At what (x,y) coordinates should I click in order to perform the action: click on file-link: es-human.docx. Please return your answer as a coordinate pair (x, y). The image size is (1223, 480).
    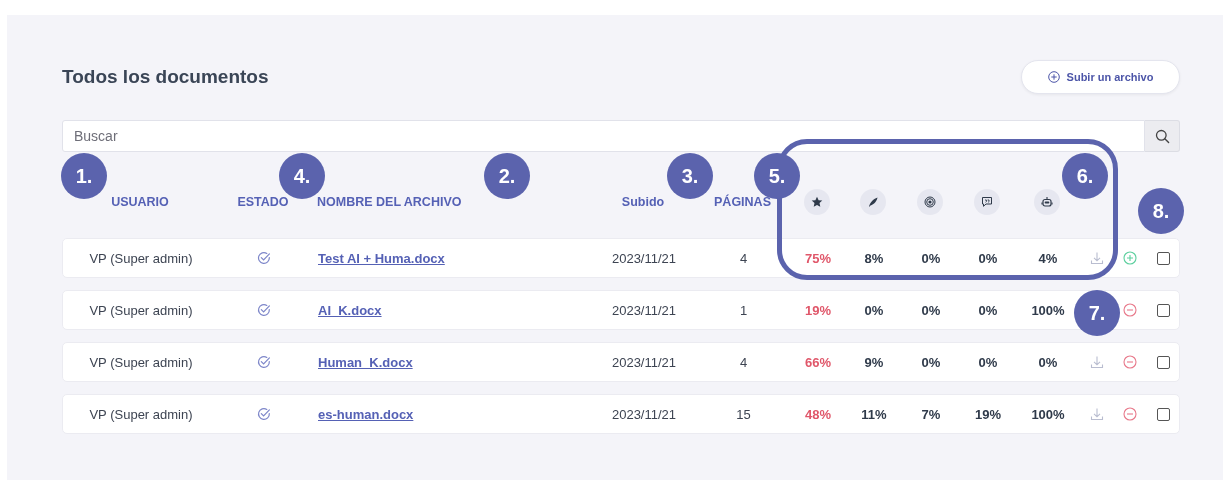
    Looking at the image, I should click on (366, 414).